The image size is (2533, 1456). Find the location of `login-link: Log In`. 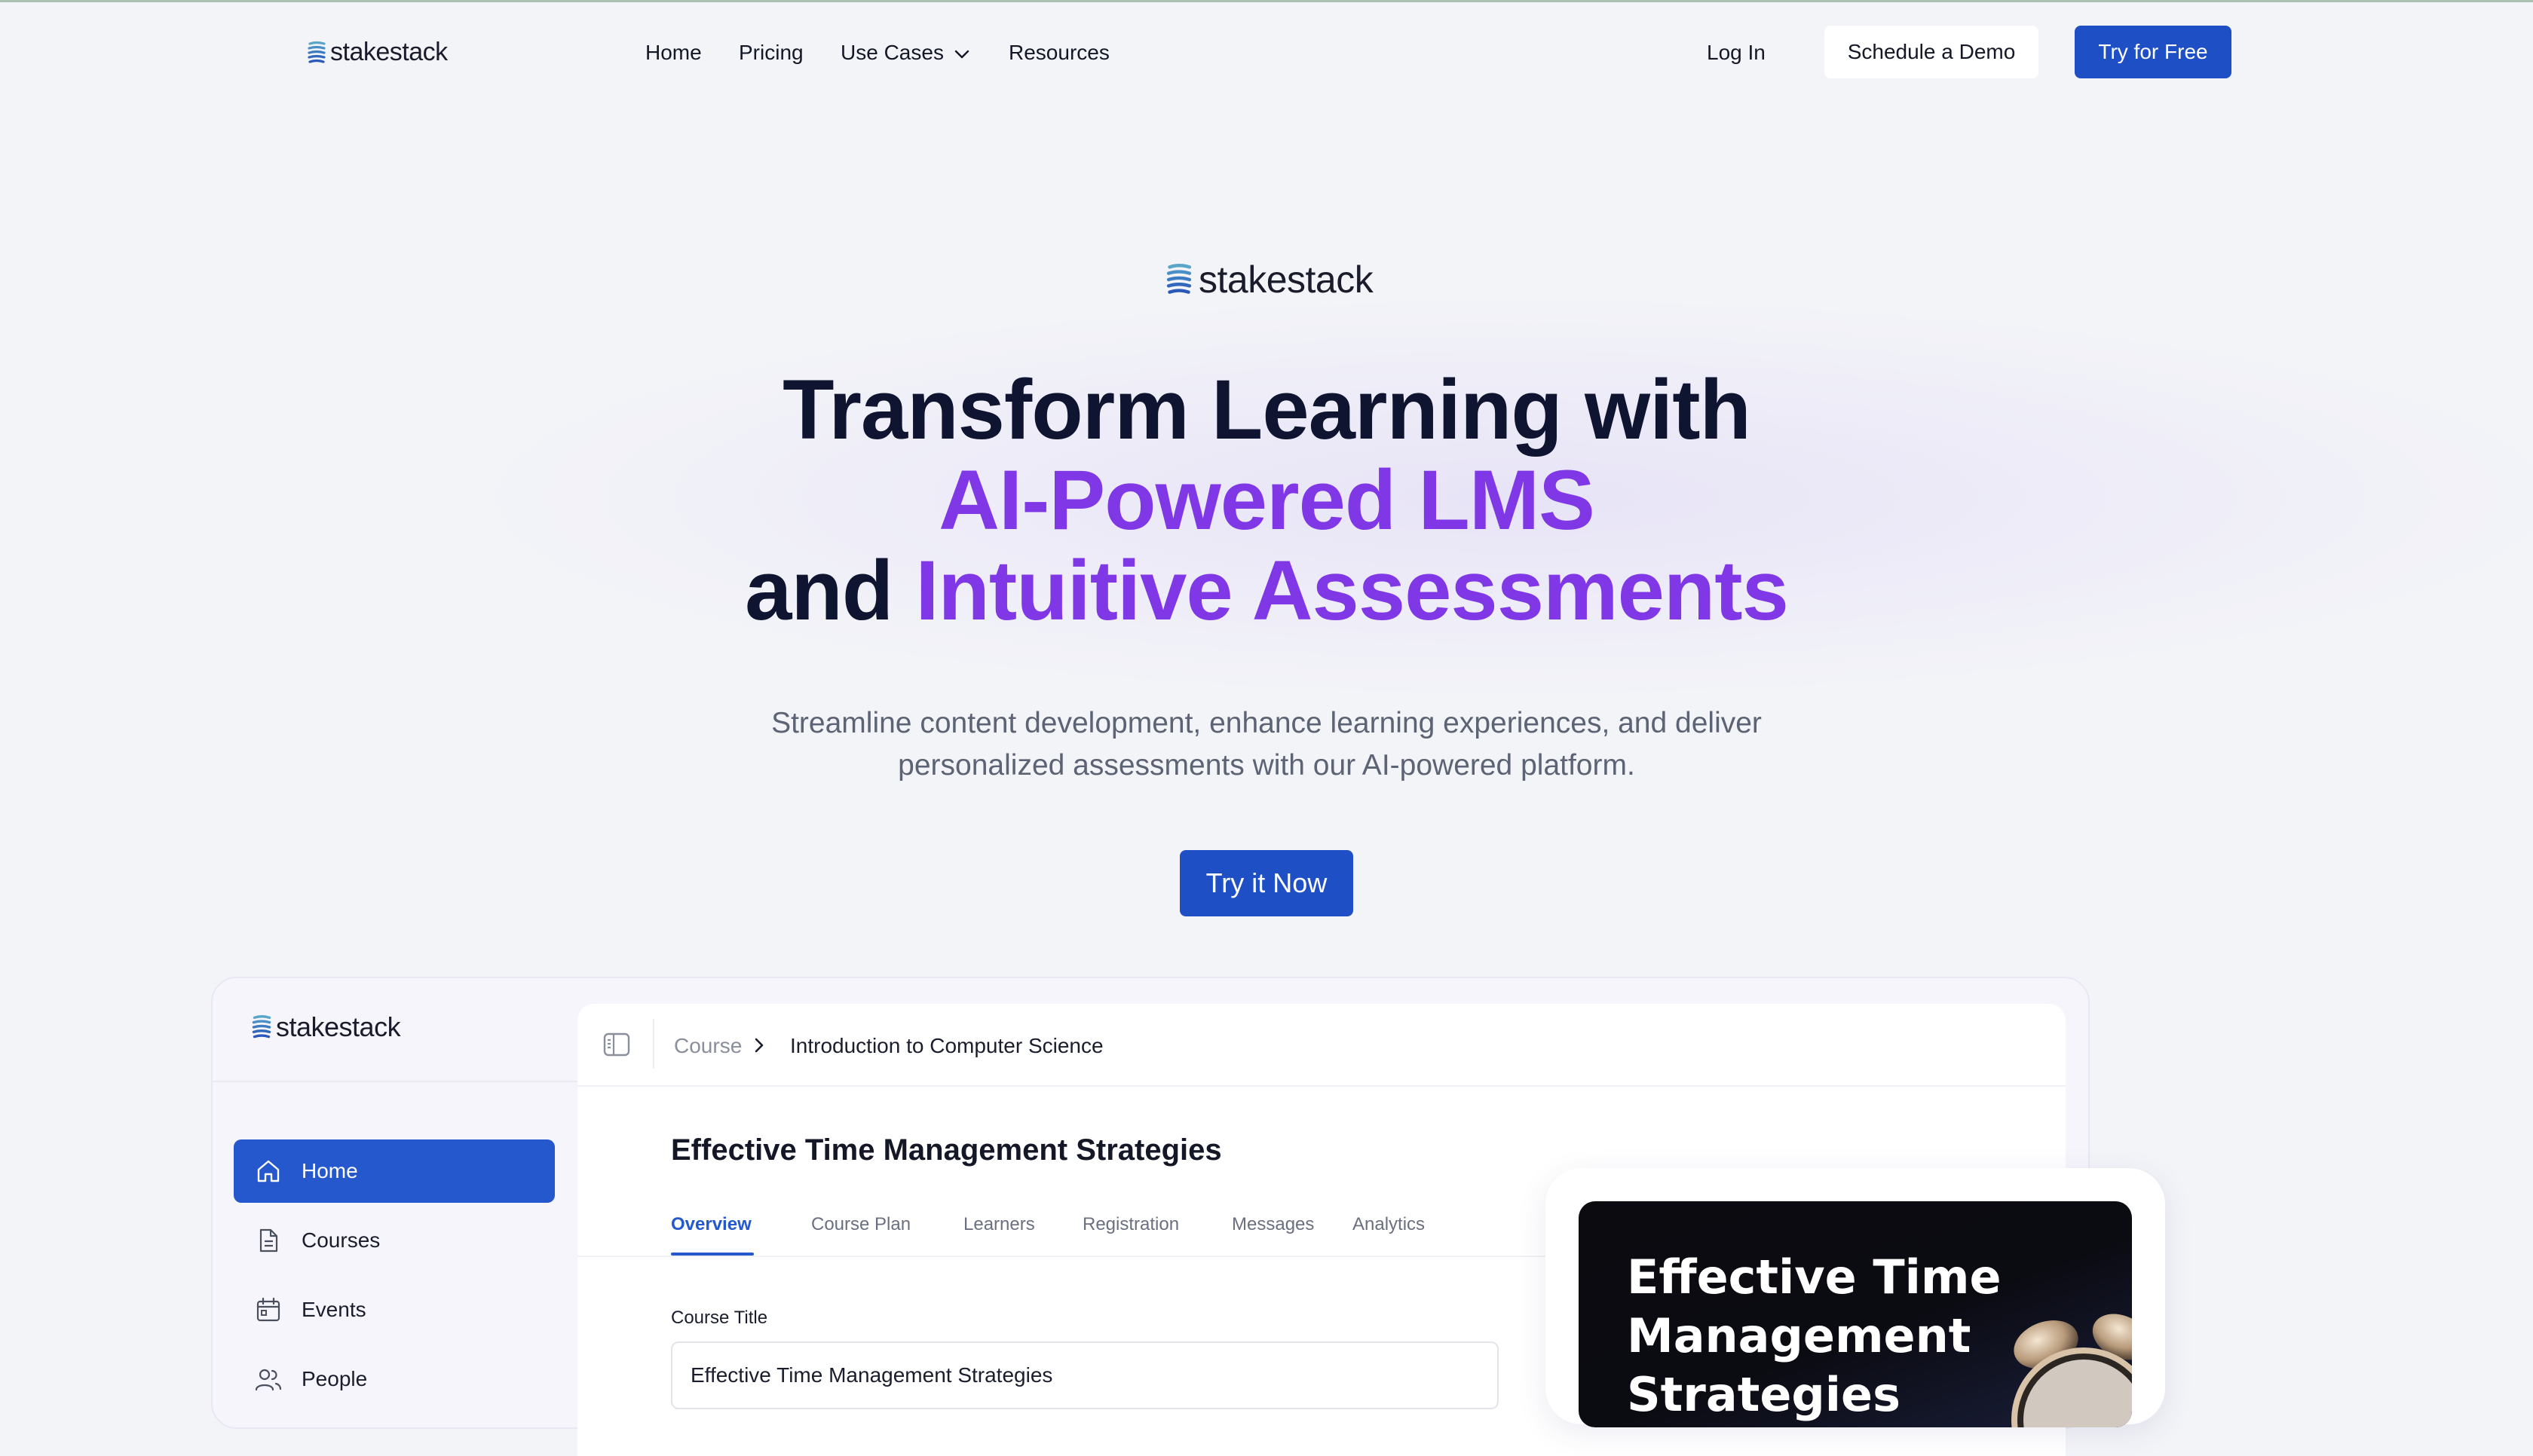

login-link: Log In is located at coordinates (1736, 53).